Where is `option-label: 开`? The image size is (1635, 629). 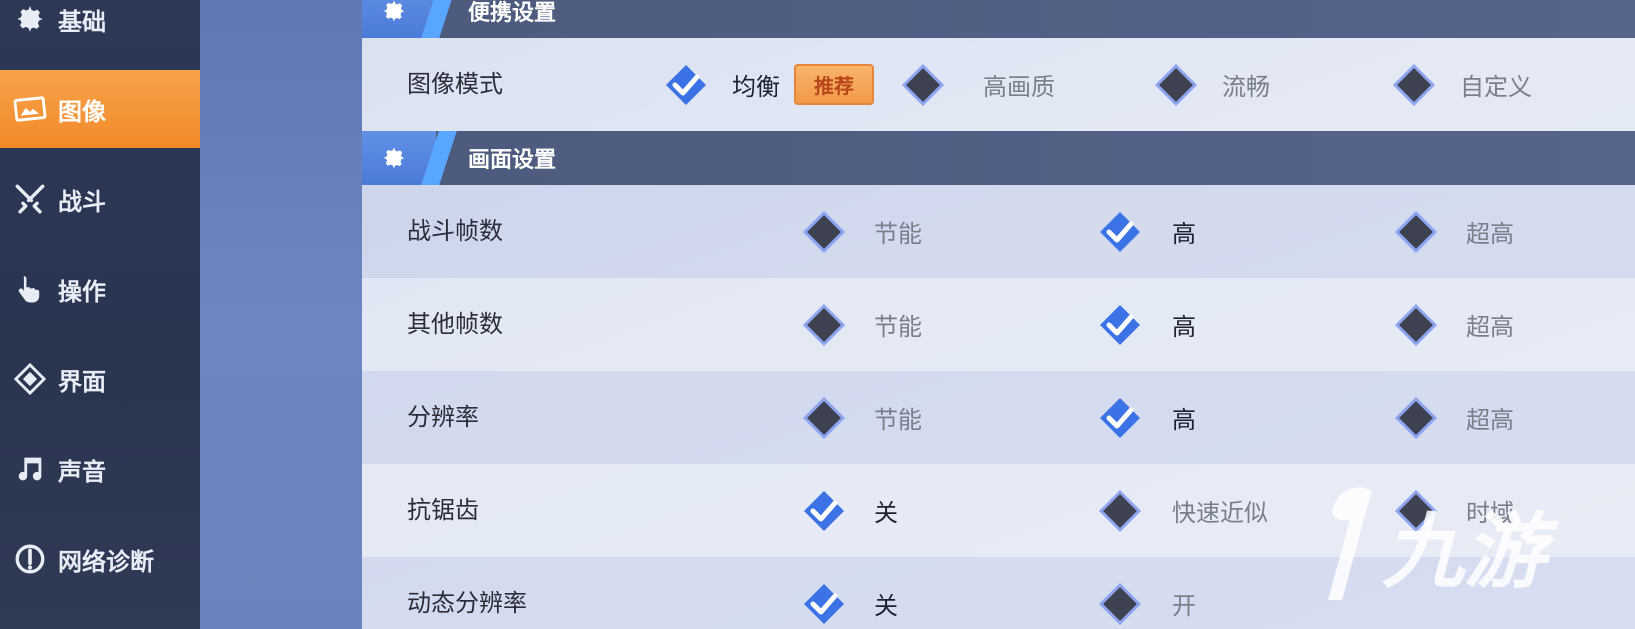 option-label: 开 is located at coordinates (1184, 606).